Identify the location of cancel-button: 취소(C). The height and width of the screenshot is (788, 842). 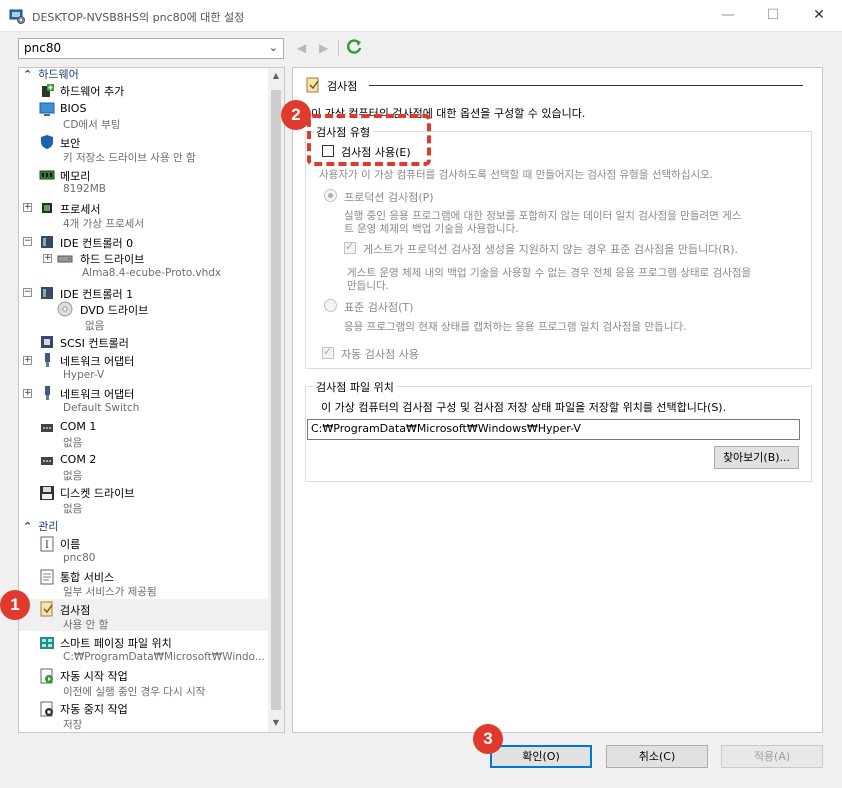
(657, 756).